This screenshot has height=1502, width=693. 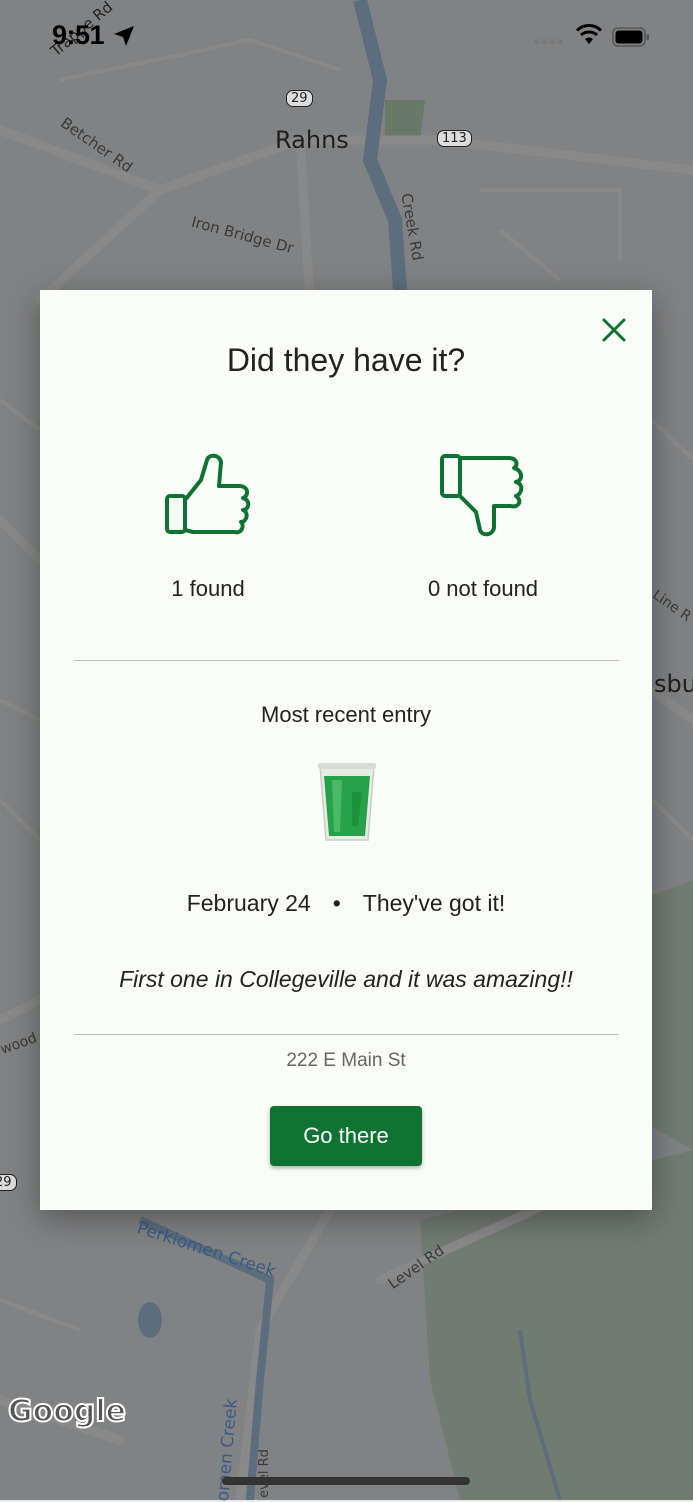 What do you see at coordinates (483, 588) in the screenshot?
I see `not-found-count-label: 0 not found` at bounding box center [483, 588].